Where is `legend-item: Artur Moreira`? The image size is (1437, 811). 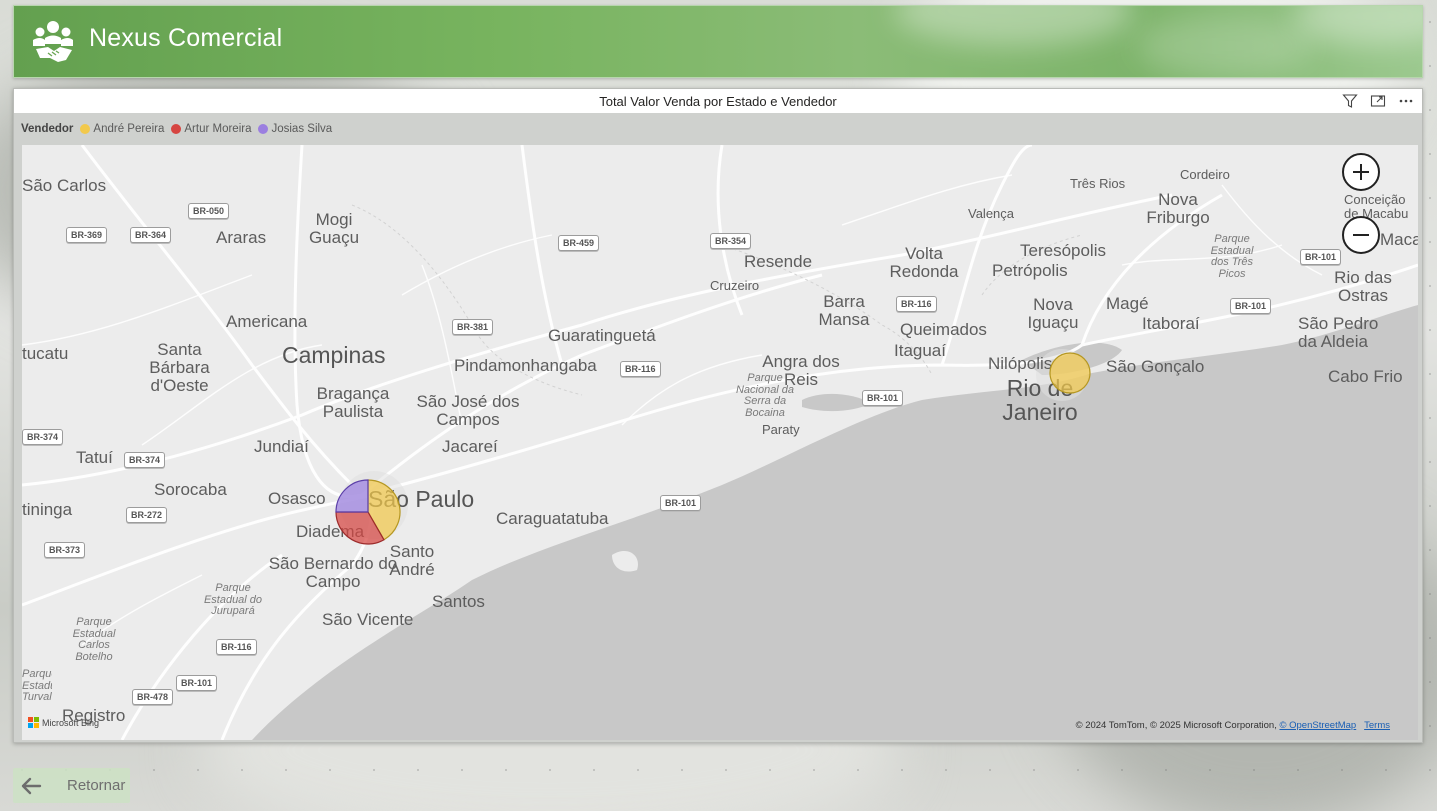
legend-item: Artur Moreira is located at coordinates (211, 129).